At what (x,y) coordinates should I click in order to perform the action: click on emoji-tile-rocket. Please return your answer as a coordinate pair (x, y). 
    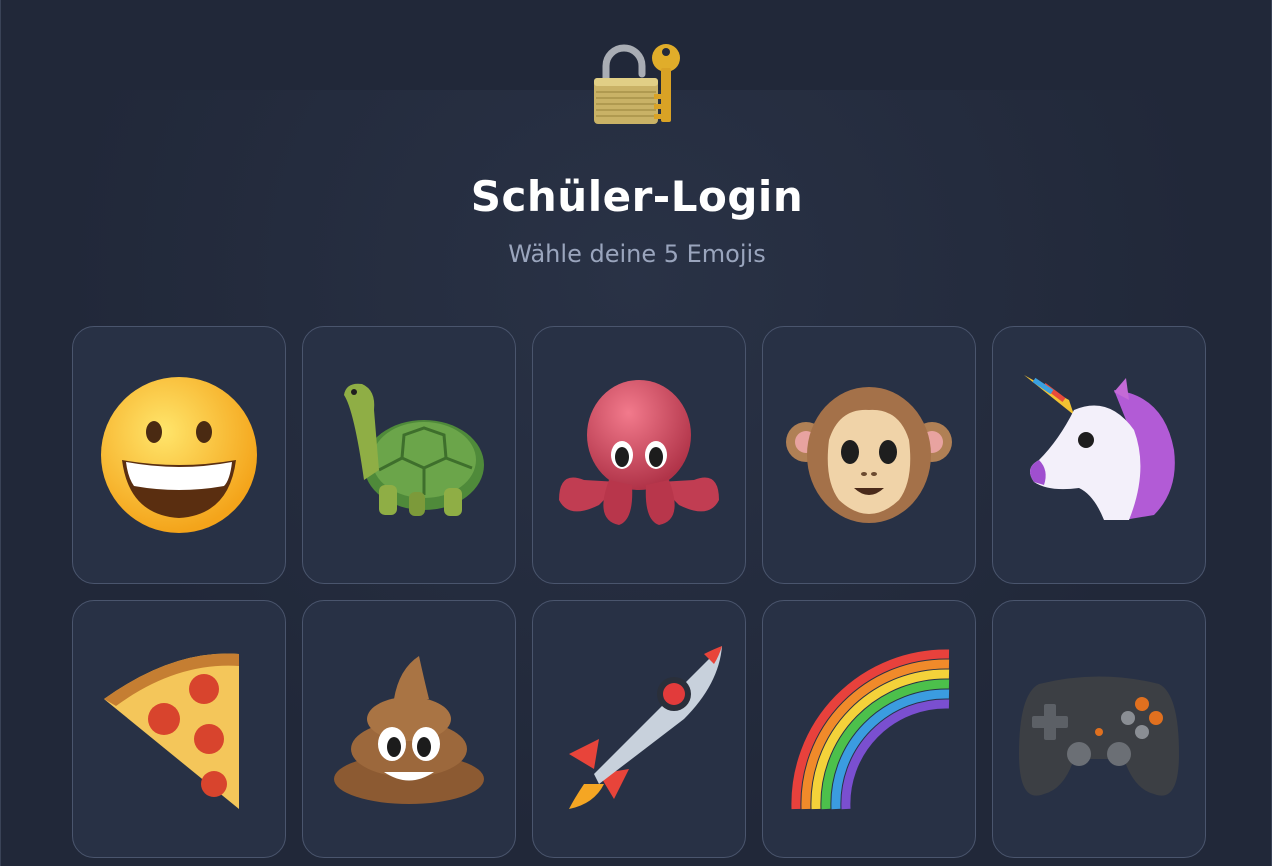
    Looking at the image, I should click on (639, 729).